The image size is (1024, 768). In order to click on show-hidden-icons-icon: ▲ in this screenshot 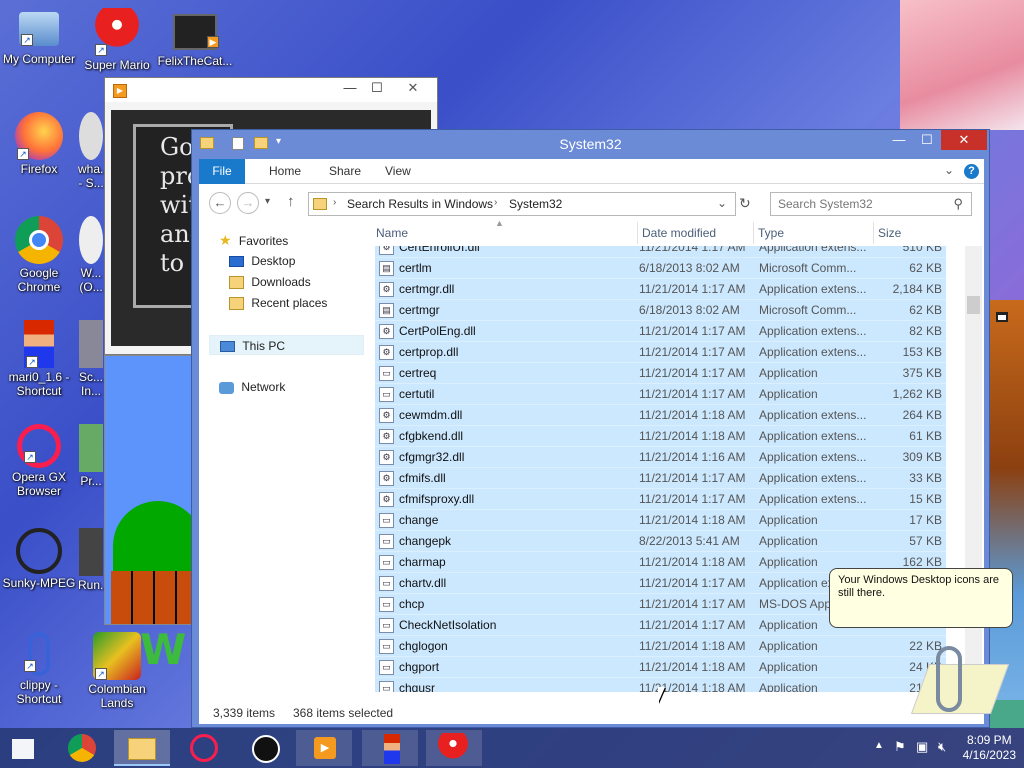, I will do `click(879, 745)`.